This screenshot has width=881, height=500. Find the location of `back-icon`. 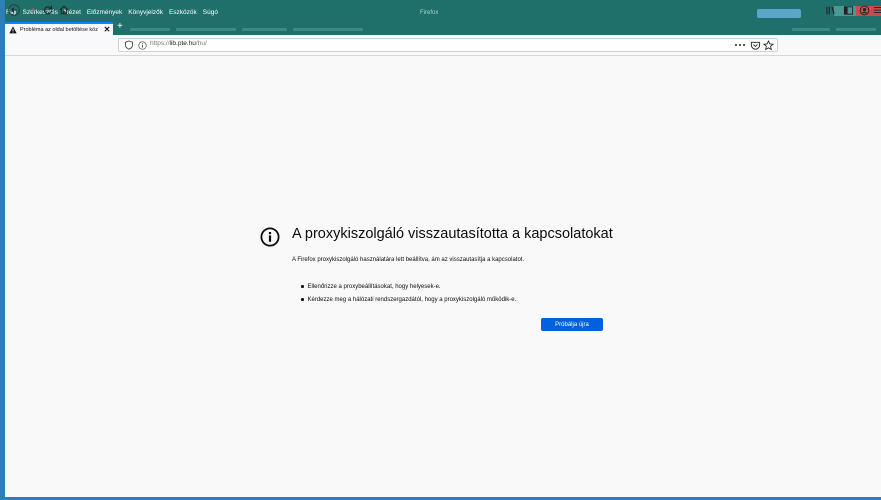

back-icon is located at coordinates (14, 10).